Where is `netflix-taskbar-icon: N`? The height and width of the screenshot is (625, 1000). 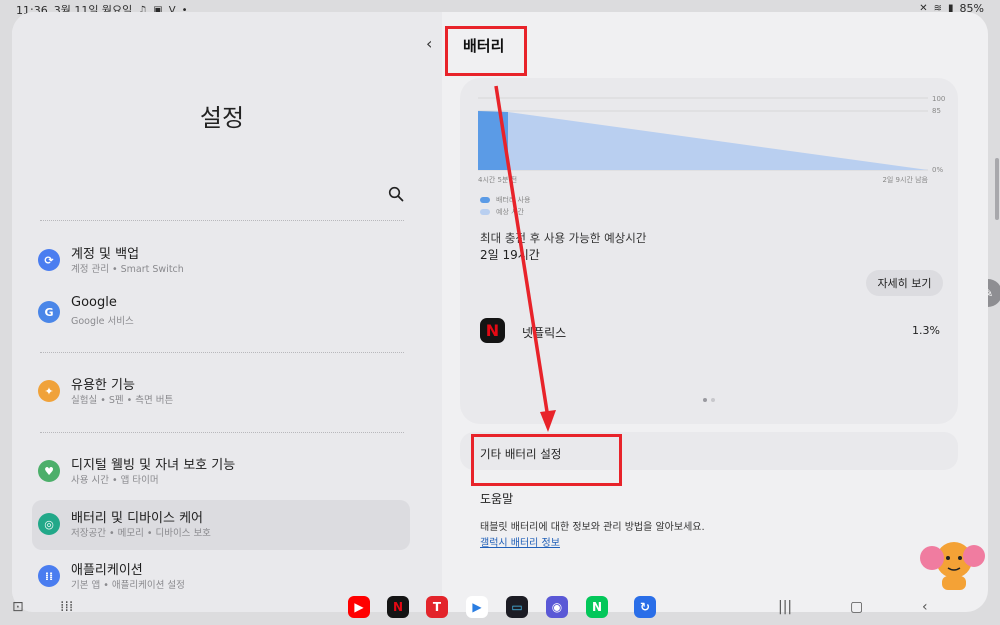
netflix-taskbar-icon: N is located at coordinates (398, 607).